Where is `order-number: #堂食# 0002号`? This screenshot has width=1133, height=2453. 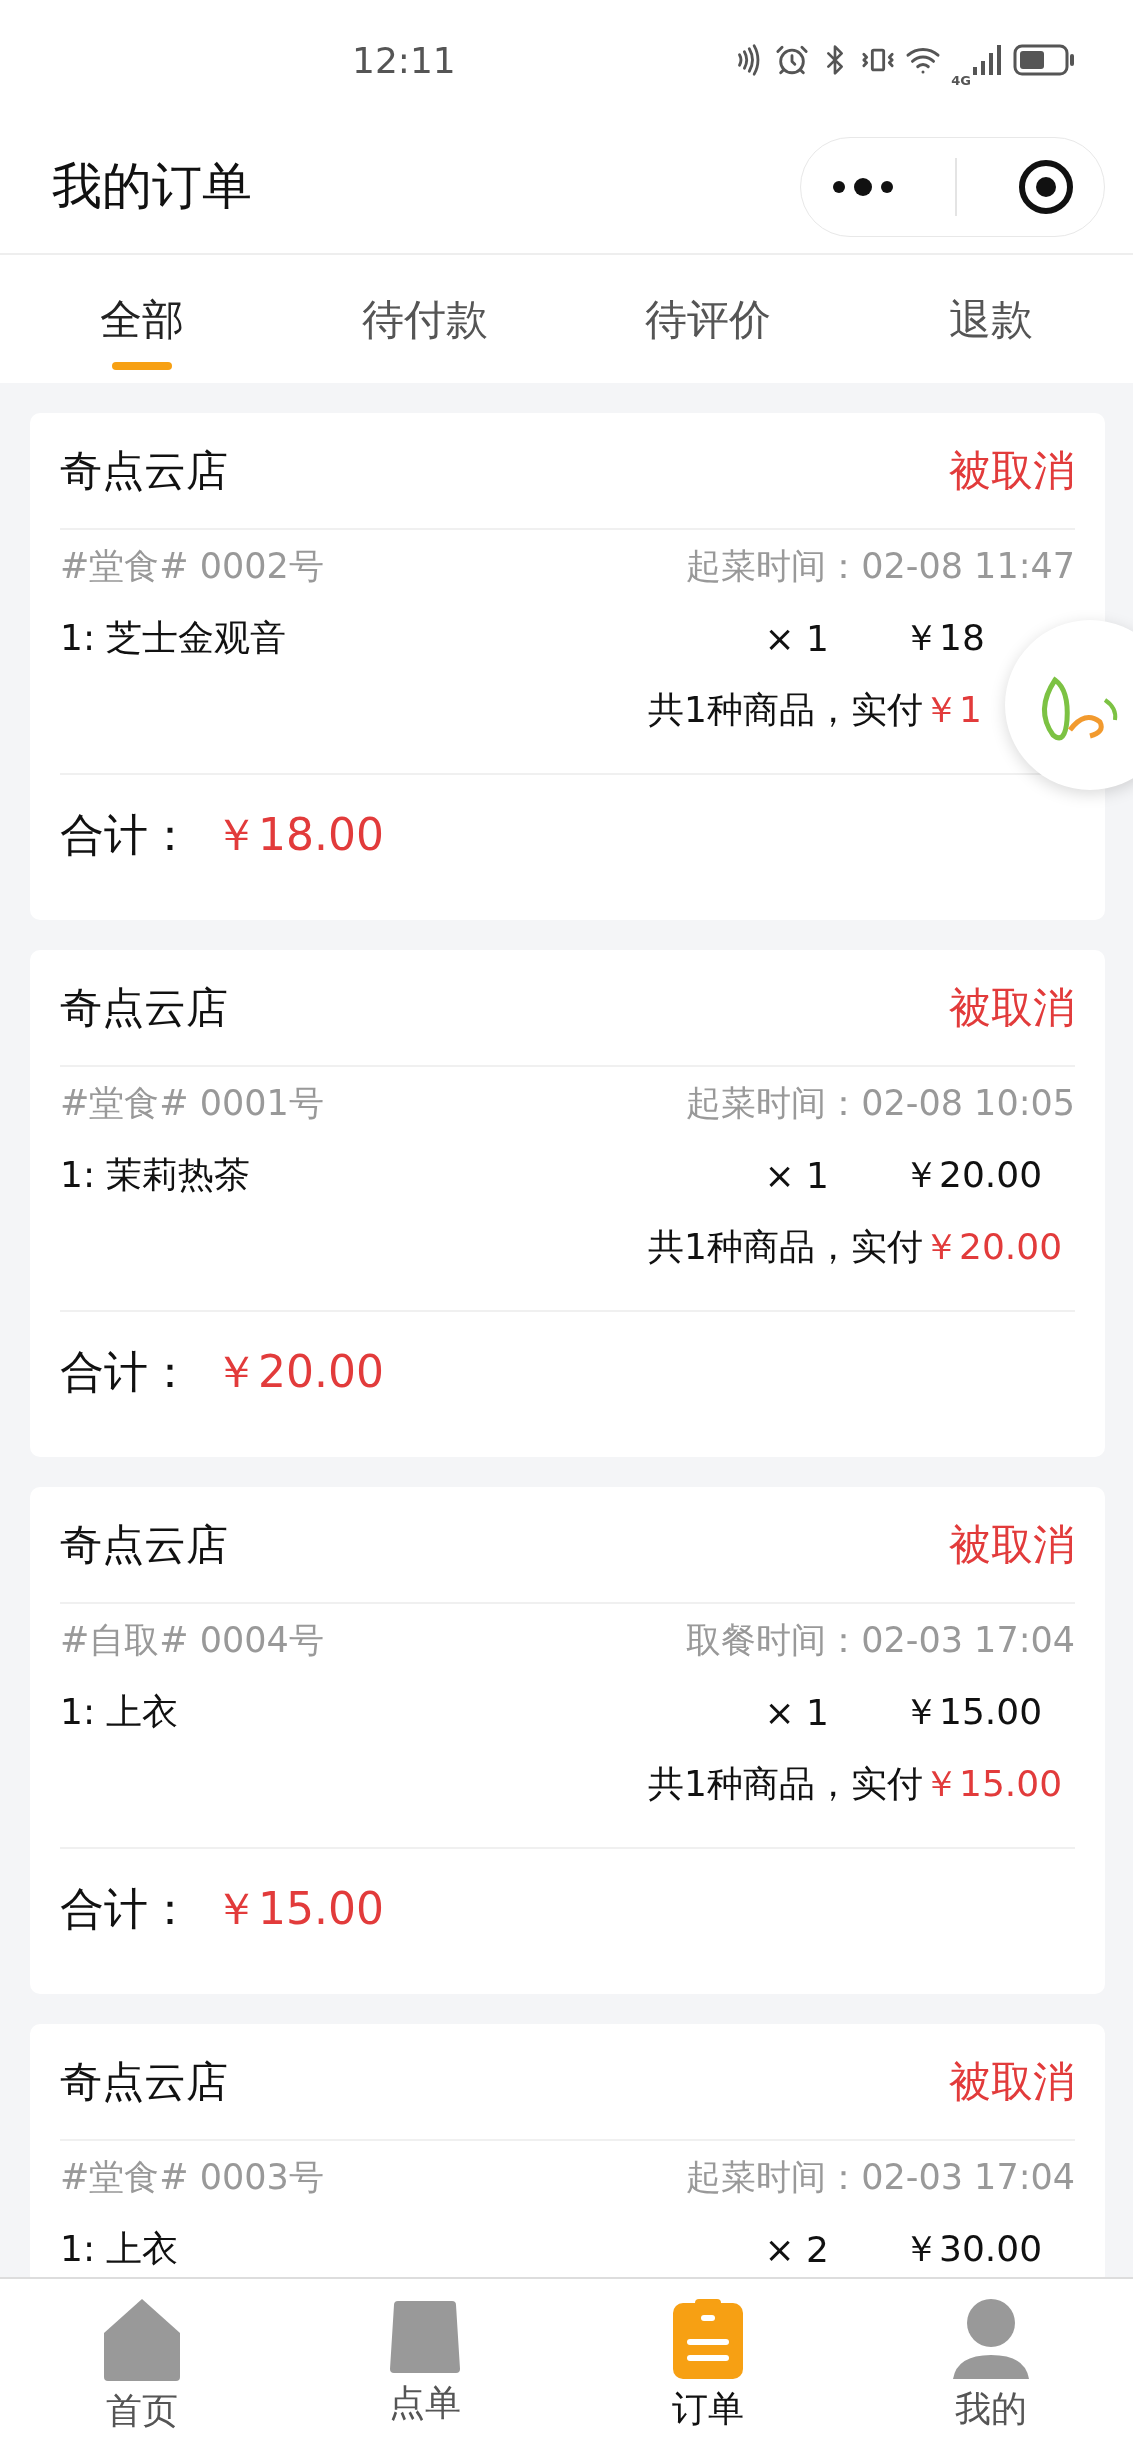
order-number: #堂食# 0002号 is located at coordinates (192, 566).